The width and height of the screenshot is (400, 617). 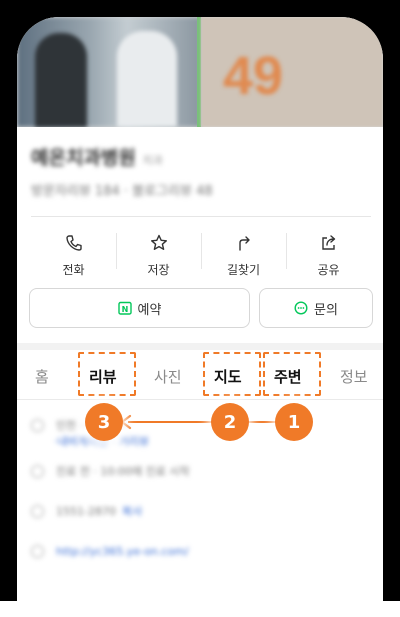 What do you see at coordinates (200, 346) in the screenshot?
I see `section-gap` at bounding box center [200, 346].